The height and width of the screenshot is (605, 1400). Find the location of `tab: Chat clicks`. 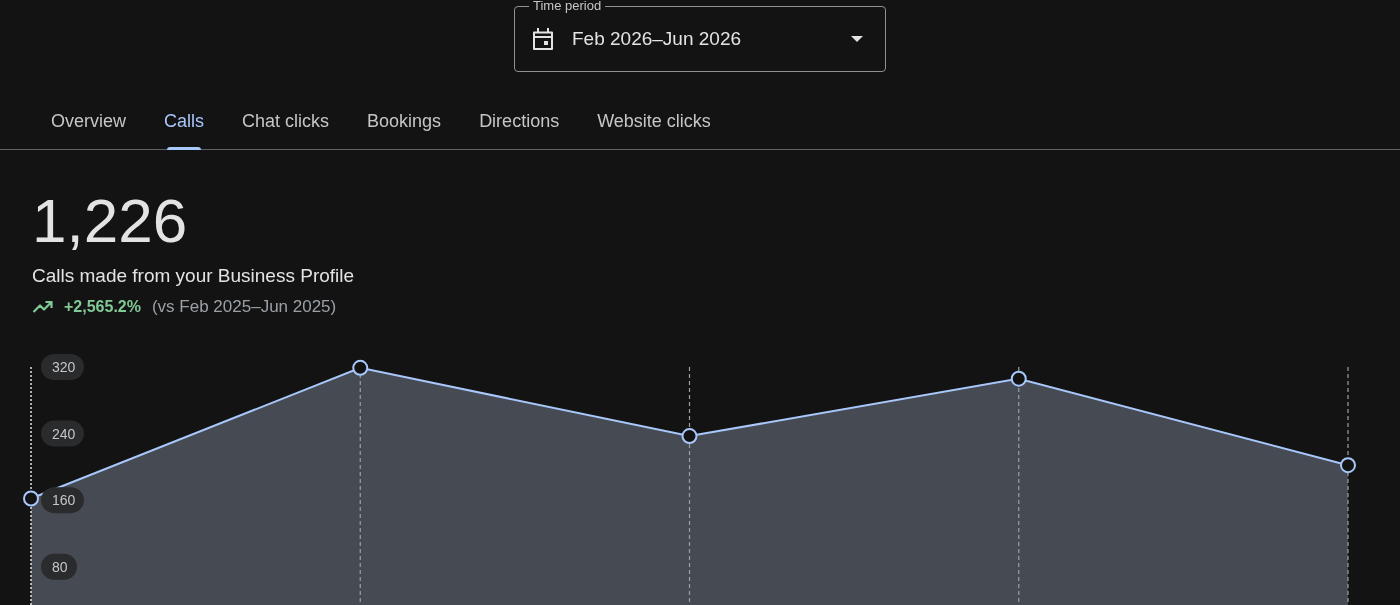

tab: Chat clicks is located at coordinates (286, 121).